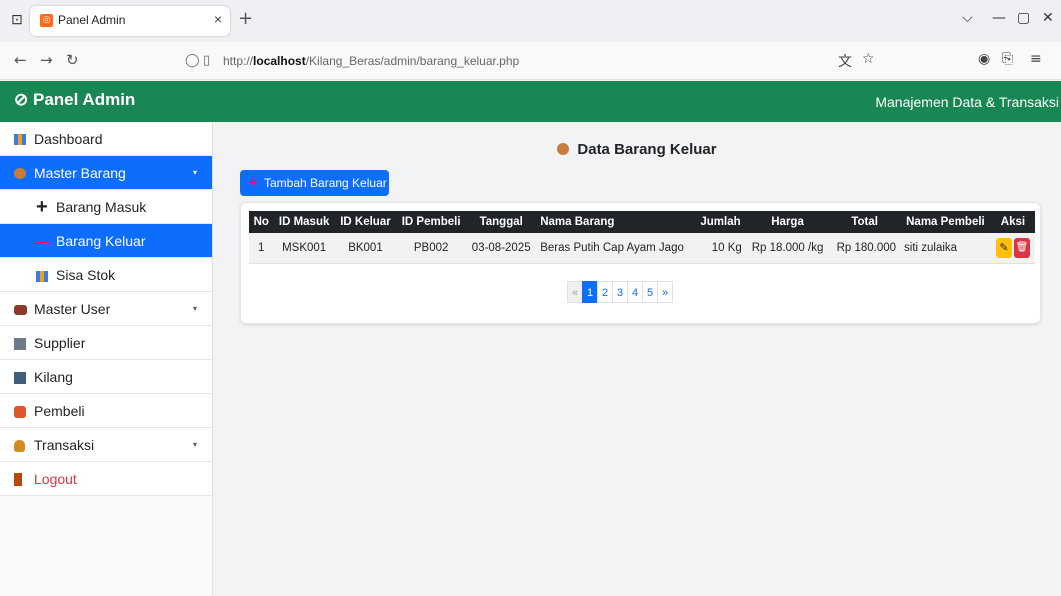  Describe the element at coordinates (605, 292) in the screenshot. I see `pagination-page-2: 2` at that location.